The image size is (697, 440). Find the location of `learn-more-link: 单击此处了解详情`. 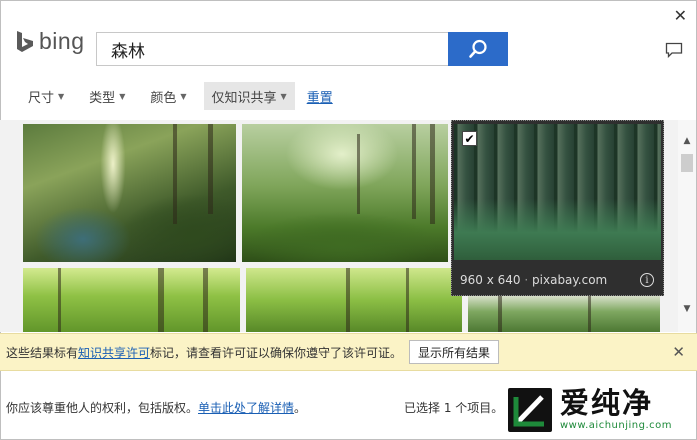

learn-more-link: 单击此处了解详情 is located at coordinates (246, 408).